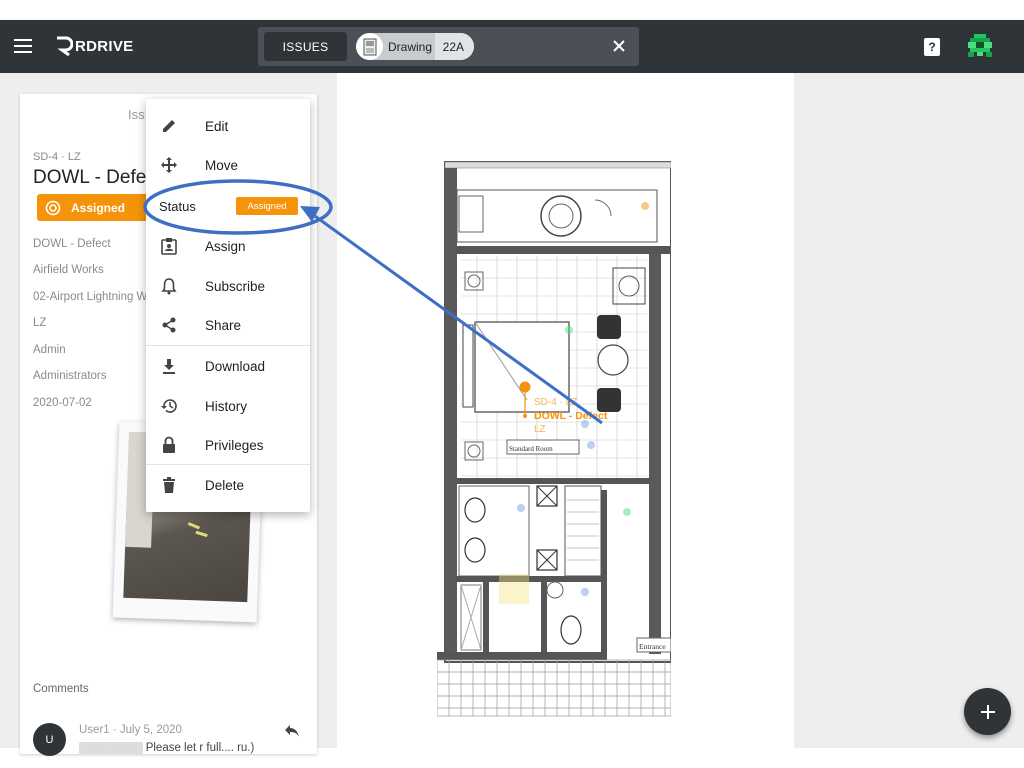 The width and height of the screenshot is (1024, 768). I want to click on pin-ref-label: SD-4 · LZ, so click(555, 402).